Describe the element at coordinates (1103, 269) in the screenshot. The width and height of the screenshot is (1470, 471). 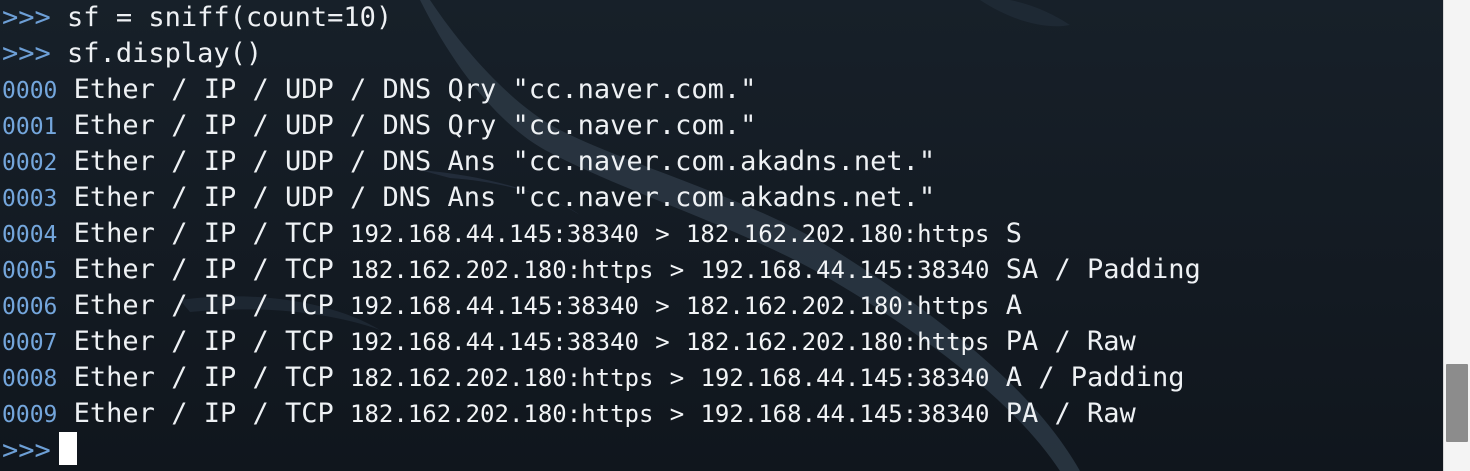
I see `packet-info: SA / Padding` at that location.